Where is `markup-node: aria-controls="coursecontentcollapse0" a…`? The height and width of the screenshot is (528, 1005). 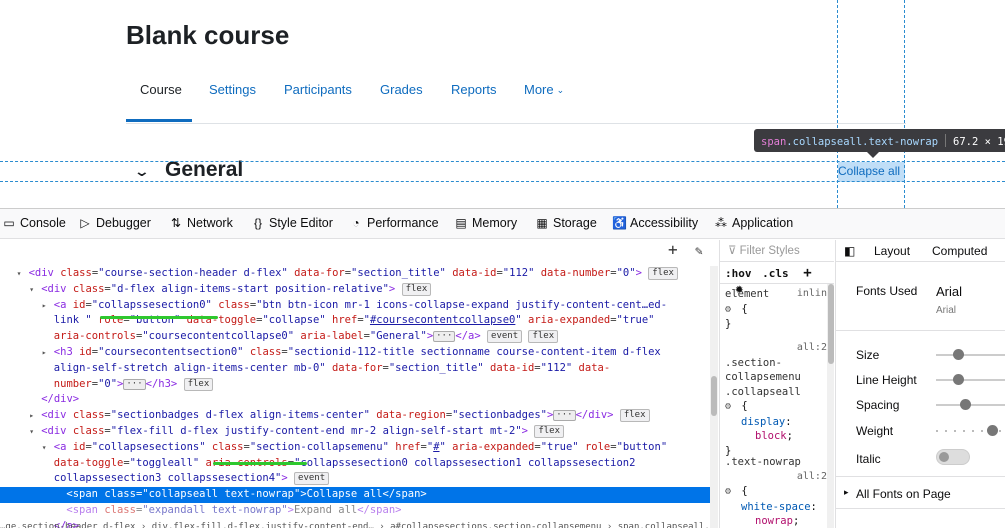
markup-node: aria-controls="coursecontentcollapse0" a… is located at coordinates (355, 337).